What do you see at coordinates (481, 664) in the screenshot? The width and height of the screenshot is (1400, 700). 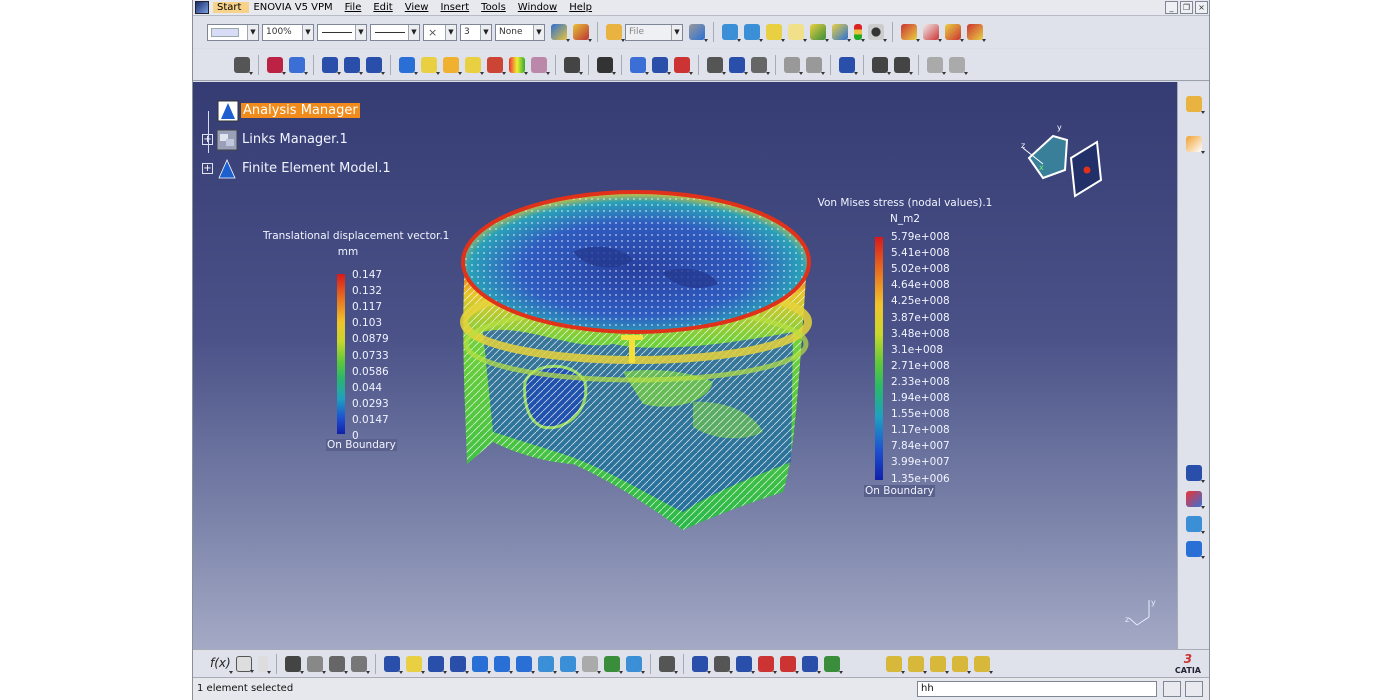 I see `zoom-in-icon` at bounding box center [481, 664].